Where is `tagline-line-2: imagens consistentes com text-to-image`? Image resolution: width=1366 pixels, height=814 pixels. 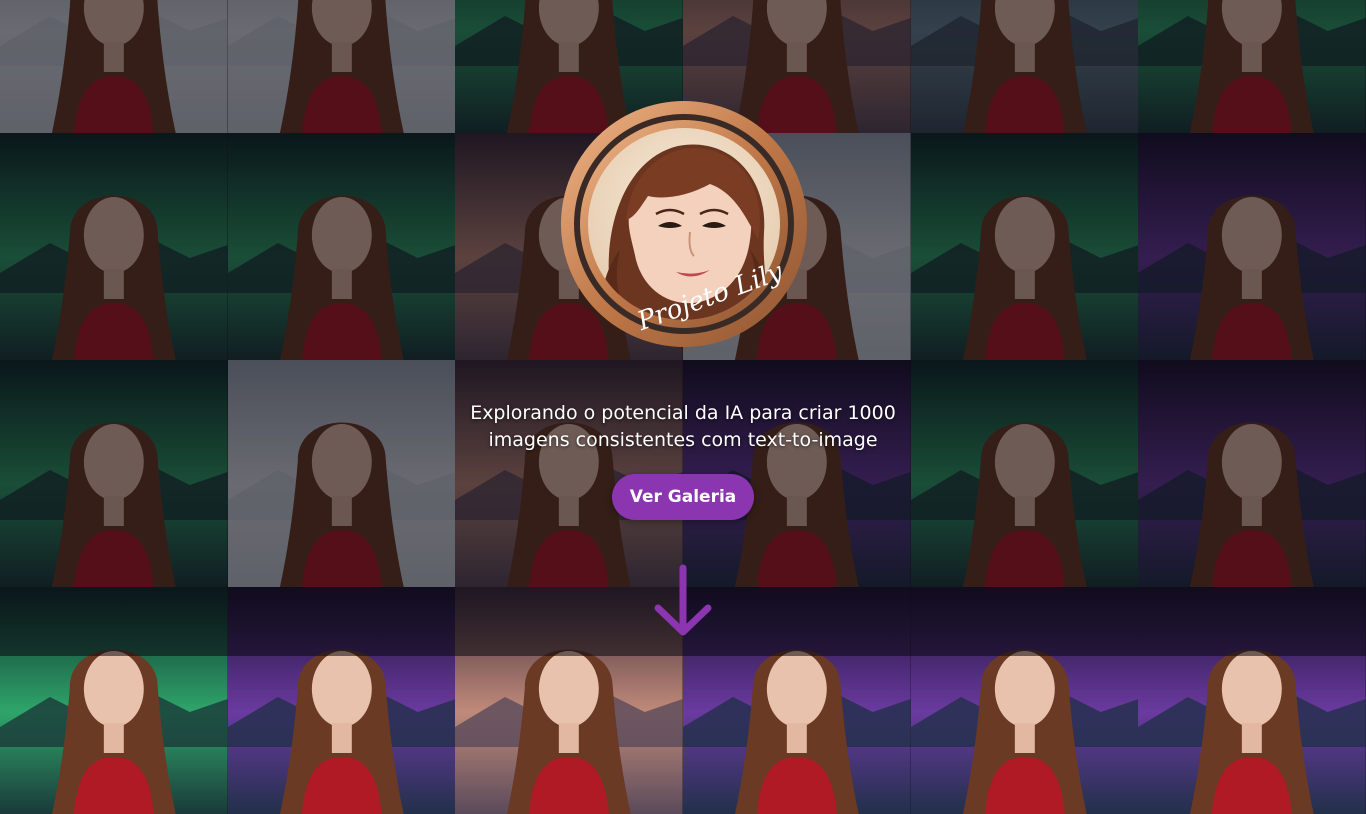
tagline-line-2: imagens consistentes com text-to-image is located at coordinates (683, 440).